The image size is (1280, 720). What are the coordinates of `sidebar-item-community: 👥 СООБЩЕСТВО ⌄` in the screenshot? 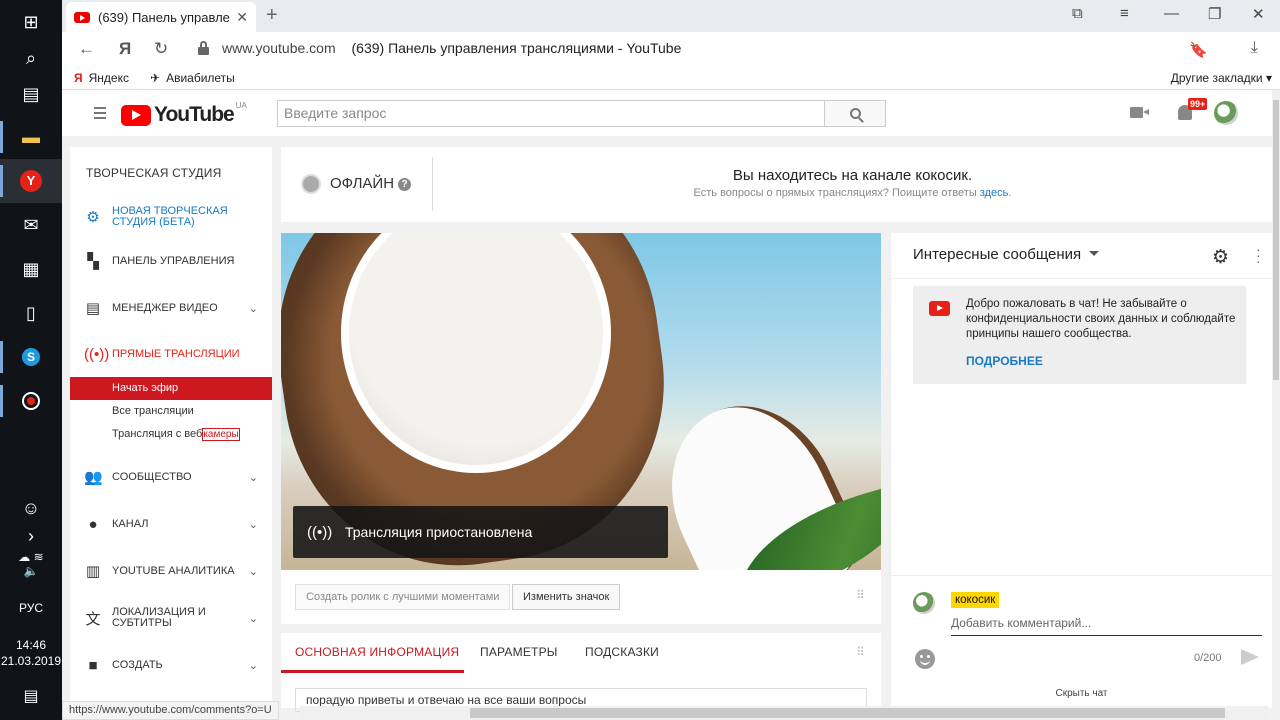 It's located at (171, 477).